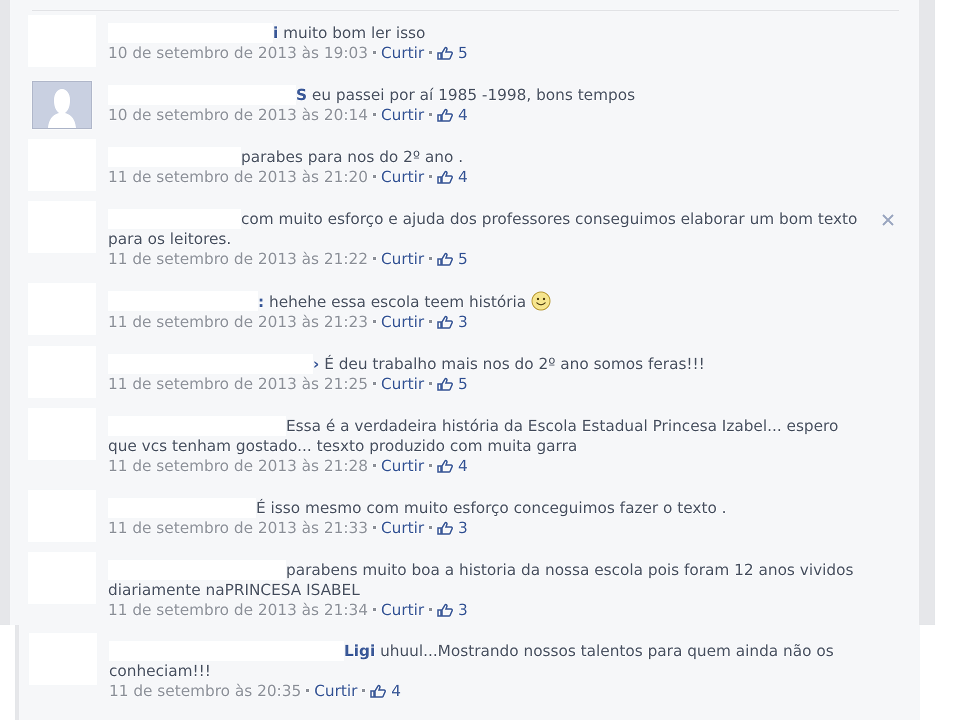 The width and height of the screenshot is (960, 720). What do you see at coordinates (316, 364) in the screenshot?
I see `author-name: ›` at bounding box center [316, 364].